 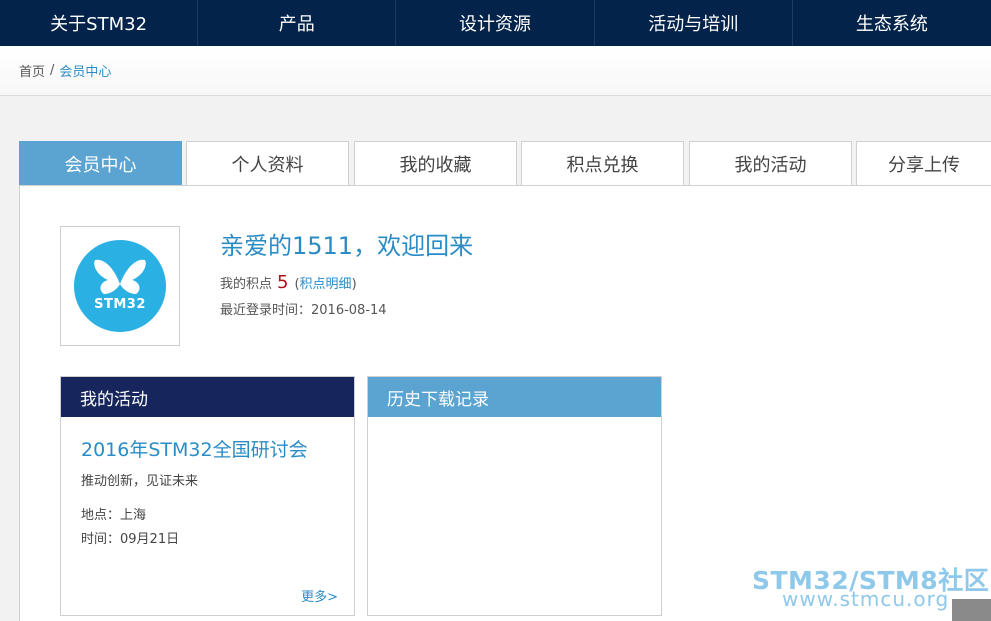 What do you see at coordinates (99, 23) in the screenshot?
I see `nav-item-about-stm32: 关于STM32` at bounding box center [99, 23].